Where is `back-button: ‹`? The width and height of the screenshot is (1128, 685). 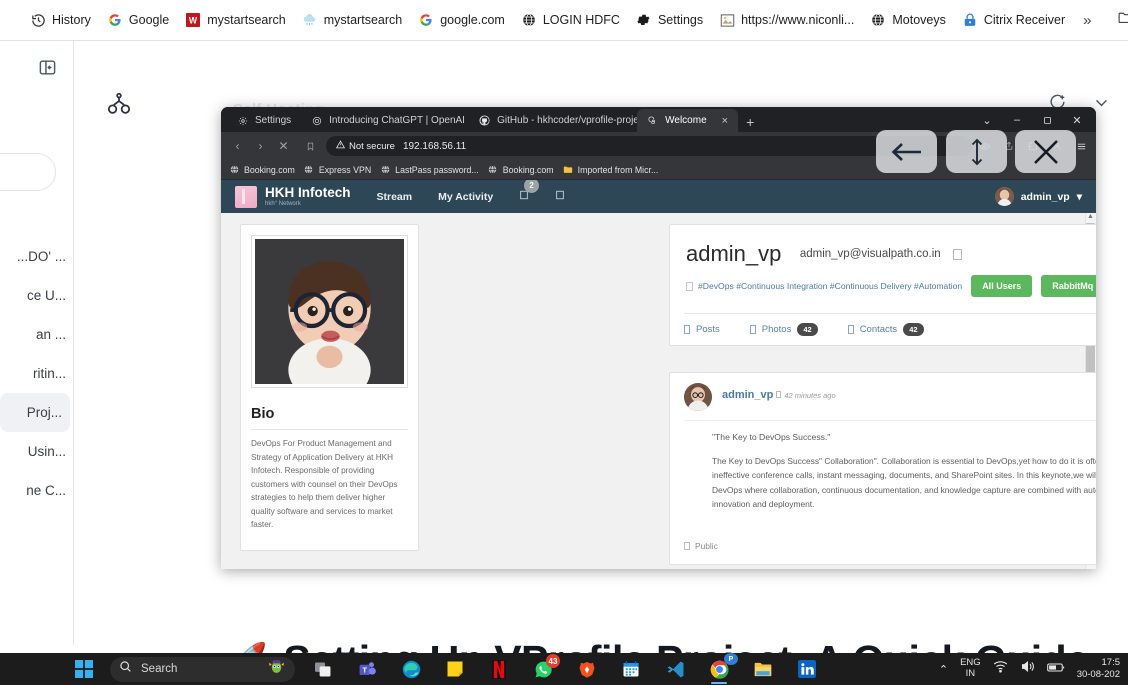
back-button: ‹ is located at coordinates (237, 146).